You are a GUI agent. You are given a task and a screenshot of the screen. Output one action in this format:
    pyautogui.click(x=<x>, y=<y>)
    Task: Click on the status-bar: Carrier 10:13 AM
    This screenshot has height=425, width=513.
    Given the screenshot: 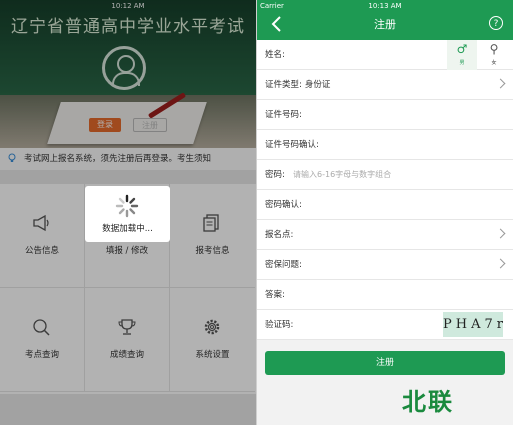 What is the action you would take?
    pyautogui.click(x=385, y=6)
    